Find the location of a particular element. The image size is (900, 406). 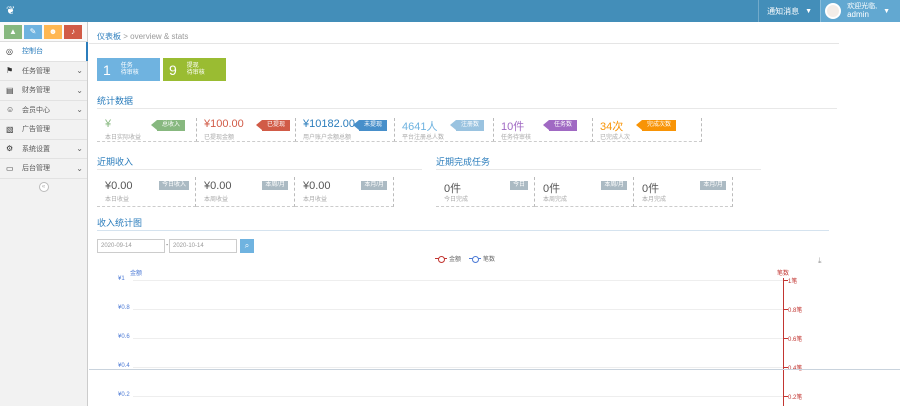

sidebar-item-label: 系统设置 is located at coordinates (36, 149).